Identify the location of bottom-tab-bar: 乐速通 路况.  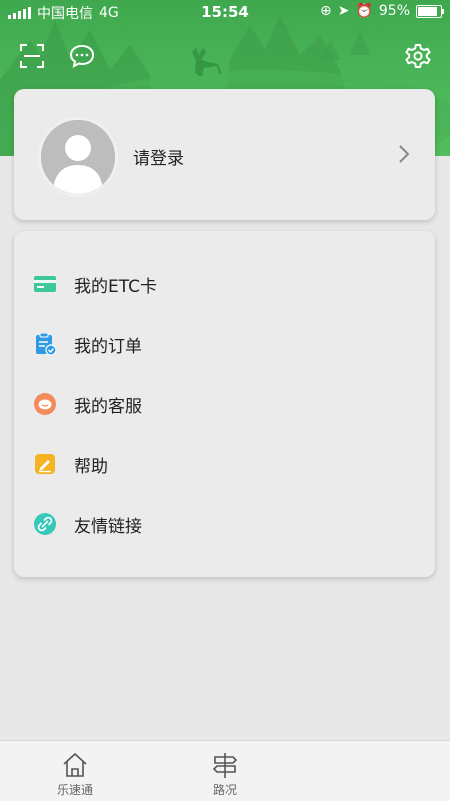
(225, 770).